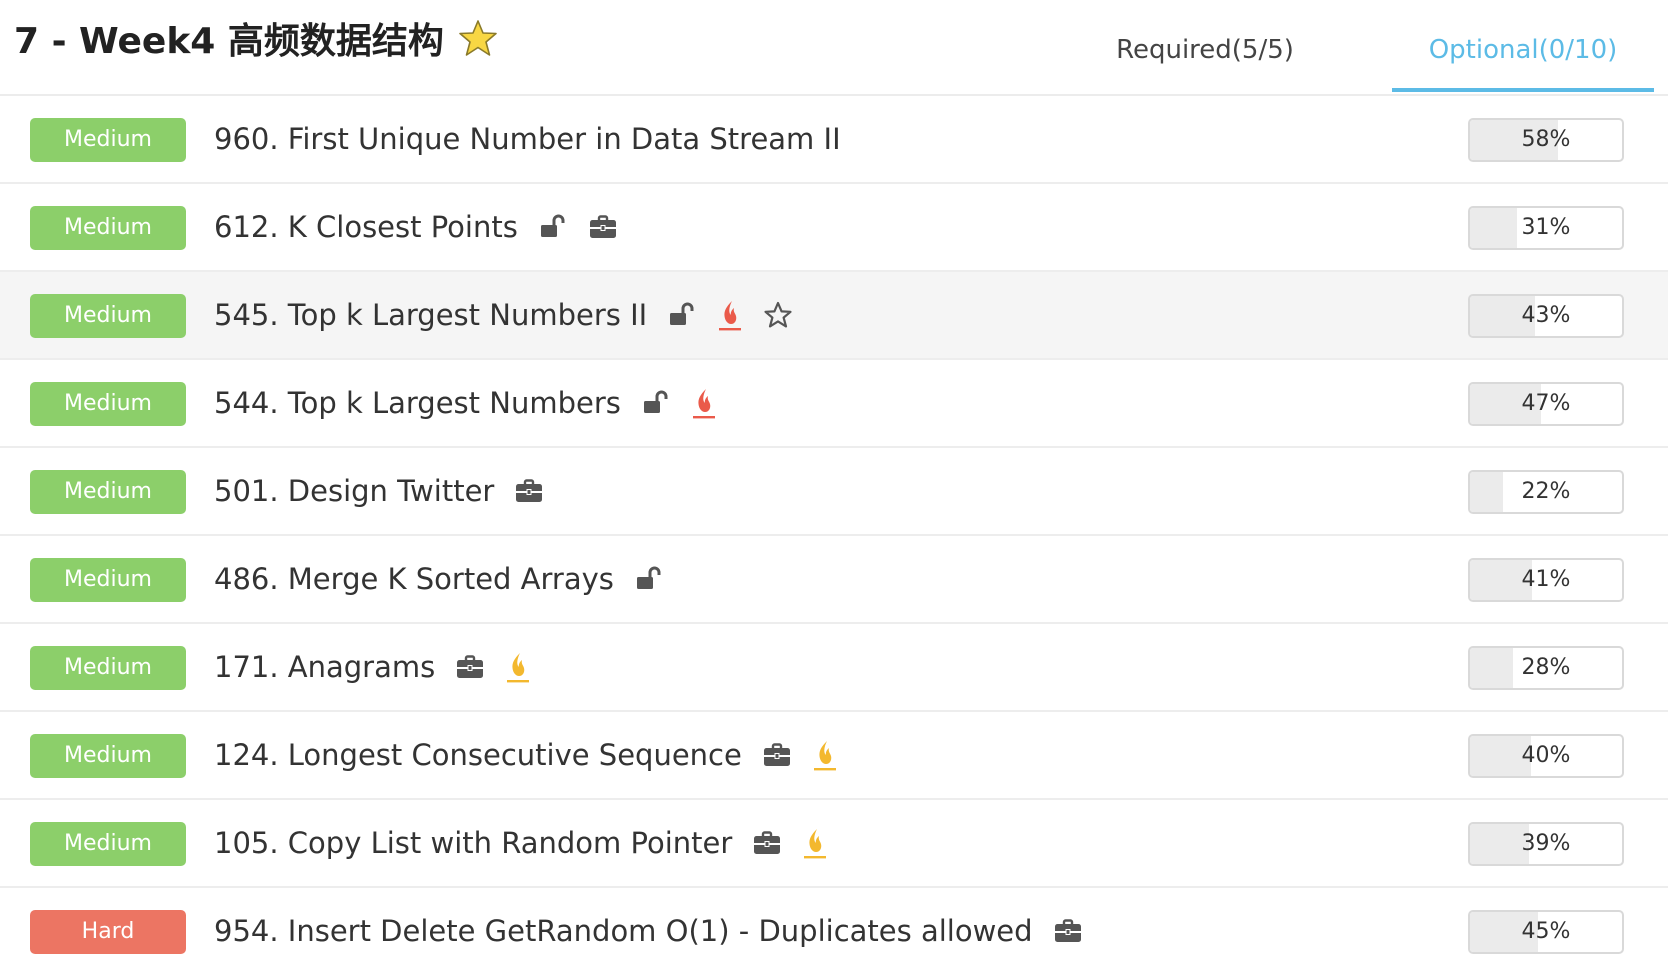 This screenshot has height=970, width=1668. What do you see at coordinates (417, 403) in the screenshot?
I see `problem-title-link: 544. Top k Largest Numbers` at bounding box center [417, 403].